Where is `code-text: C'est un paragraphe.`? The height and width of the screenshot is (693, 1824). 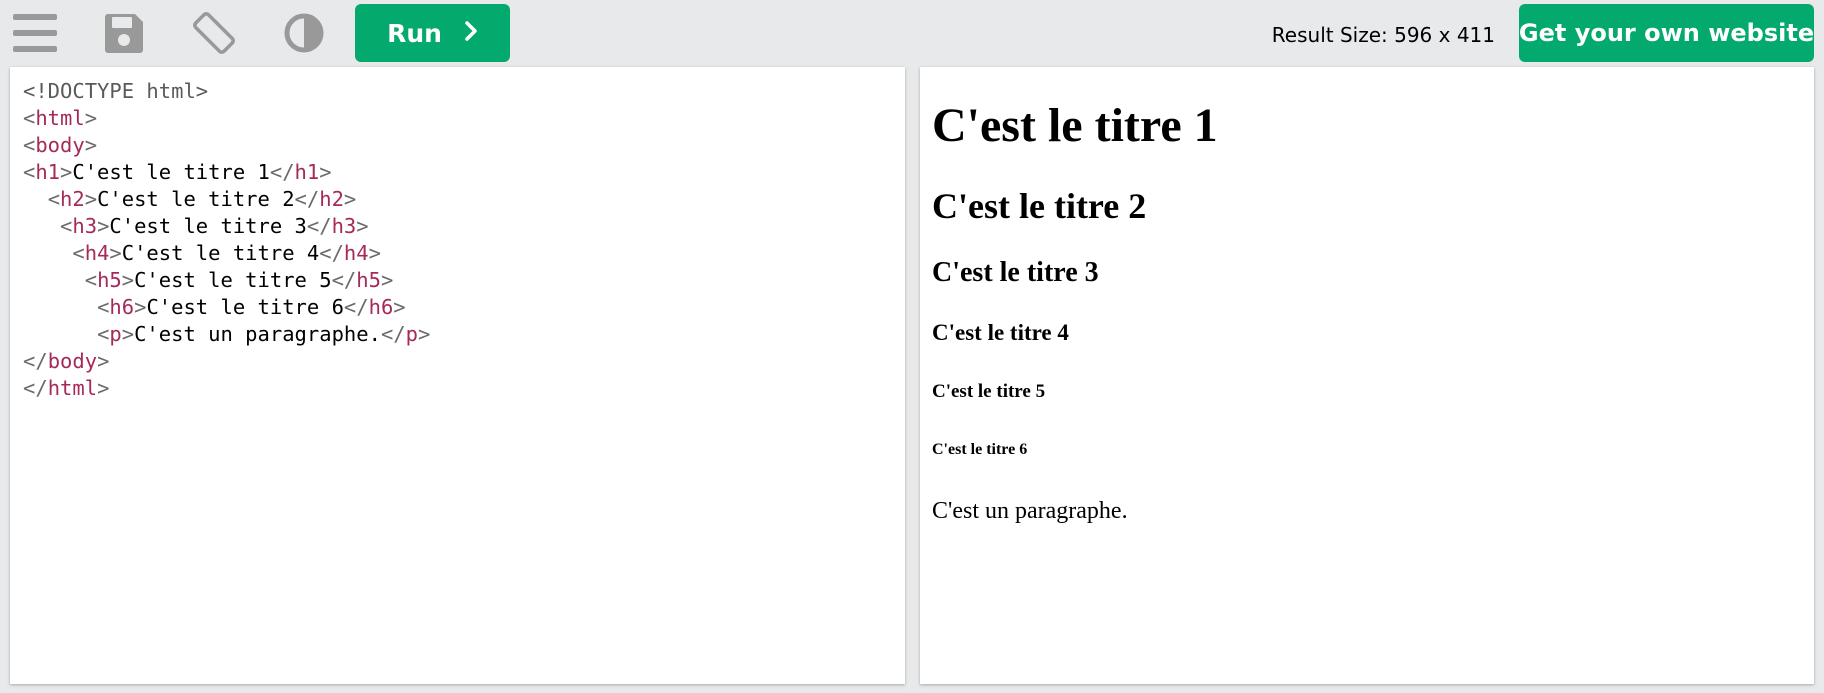 code-text: C'est un paragraphe. is located at coordinates (257, 334).